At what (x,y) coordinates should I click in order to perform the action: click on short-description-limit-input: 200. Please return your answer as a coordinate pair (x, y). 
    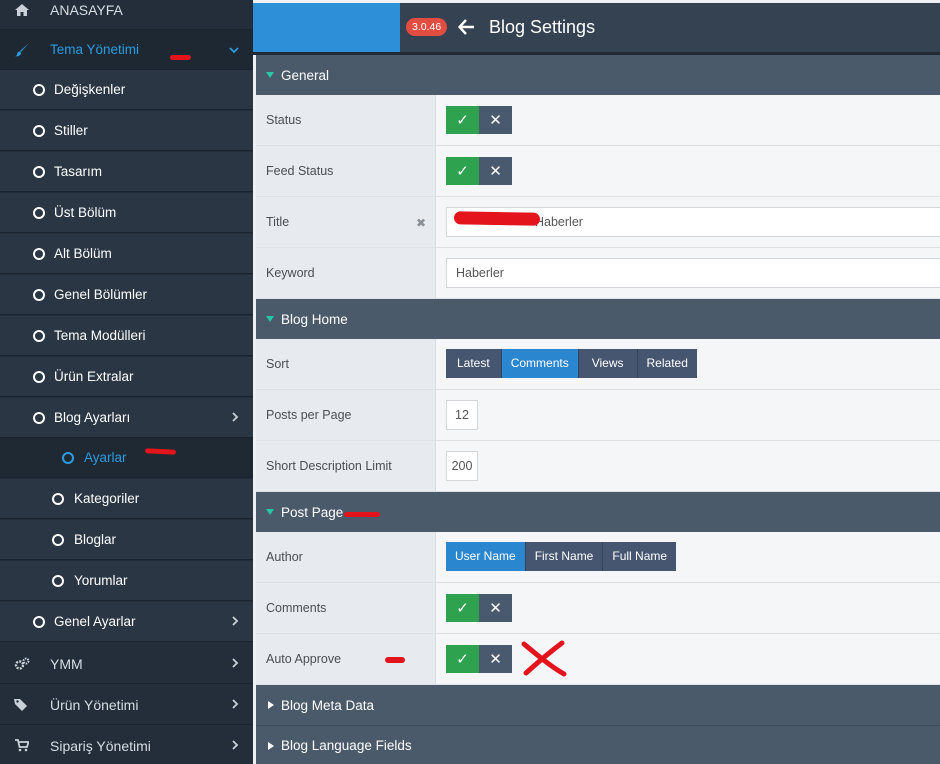
    Looking at the image, I should click on (462, 466).